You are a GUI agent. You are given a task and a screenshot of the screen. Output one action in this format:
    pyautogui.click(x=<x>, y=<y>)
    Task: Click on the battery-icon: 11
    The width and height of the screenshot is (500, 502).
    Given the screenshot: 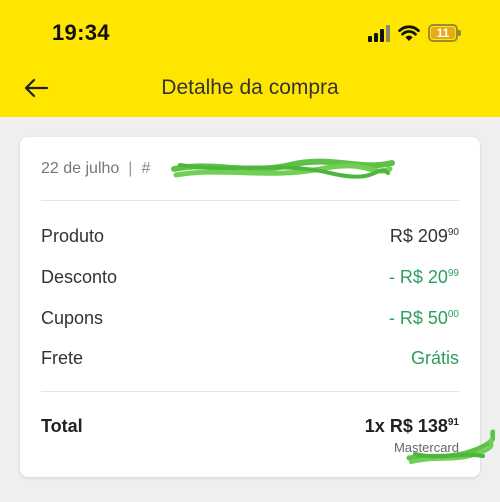 What is the action you would take?
    pyautogui.click(x=444, y=33)
    